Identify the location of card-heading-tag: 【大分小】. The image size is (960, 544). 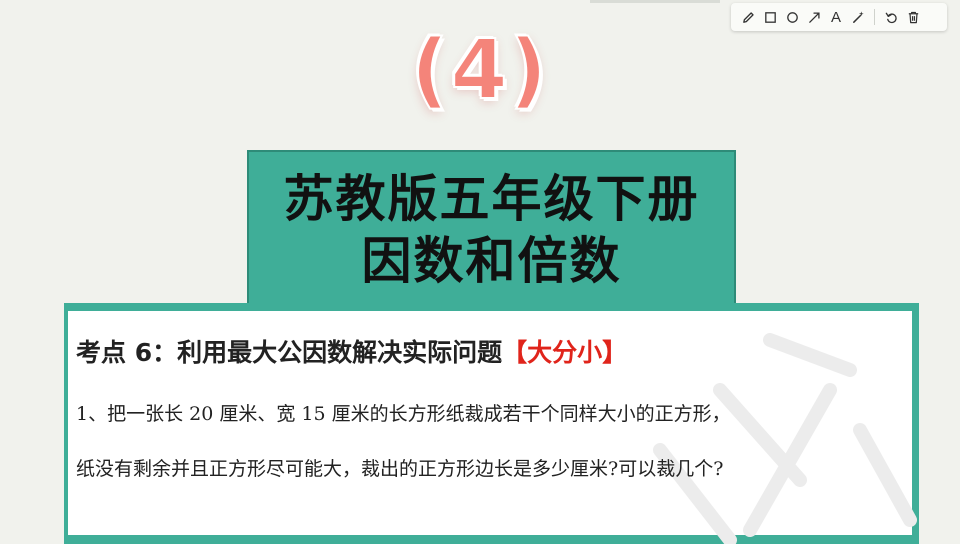
(565, 352).